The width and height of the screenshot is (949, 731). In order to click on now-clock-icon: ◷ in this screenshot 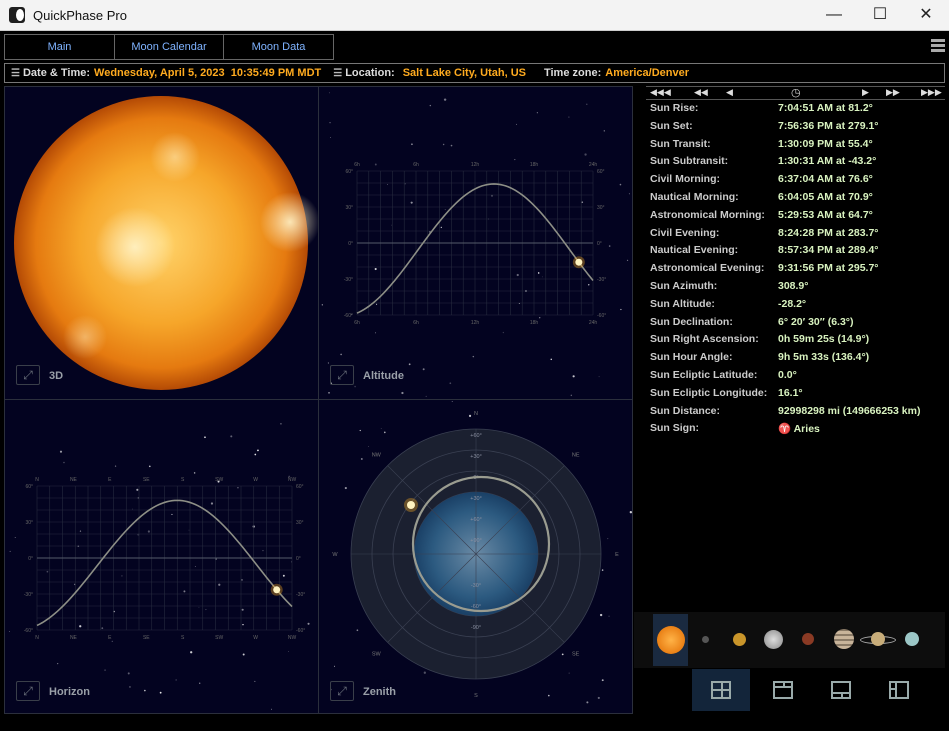, I will do `click(796, 92)`.